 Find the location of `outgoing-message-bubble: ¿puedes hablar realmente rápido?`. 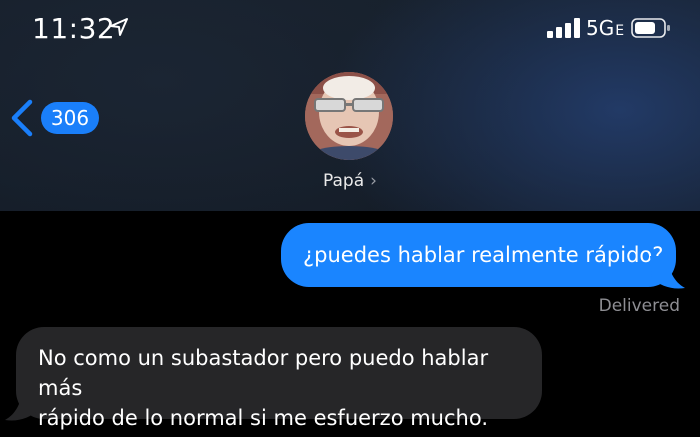

outgoing-message-bubble: ¿puedes hablar realmente rápido? is located at coordinates (478, 255).